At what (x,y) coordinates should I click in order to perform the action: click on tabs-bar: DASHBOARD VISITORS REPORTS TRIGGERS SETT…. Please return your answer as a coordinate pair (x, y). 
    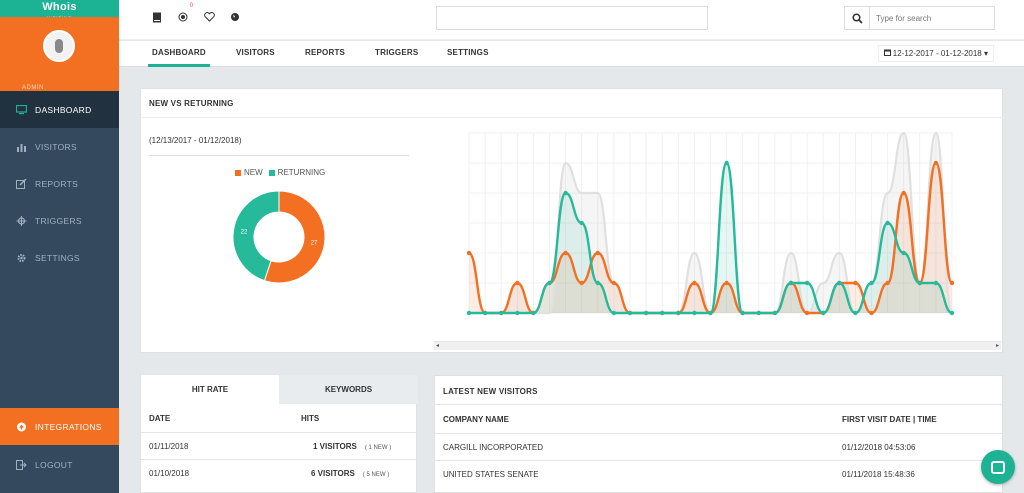
    Looking at the image, I should click on (571, 54).